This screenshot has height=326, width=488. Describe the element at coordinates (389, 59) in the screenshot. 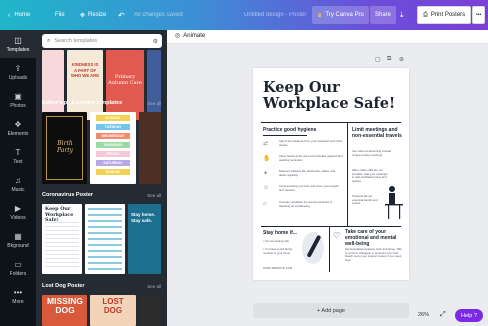

I see `duplicate-page-icon: ⧉` at that location.